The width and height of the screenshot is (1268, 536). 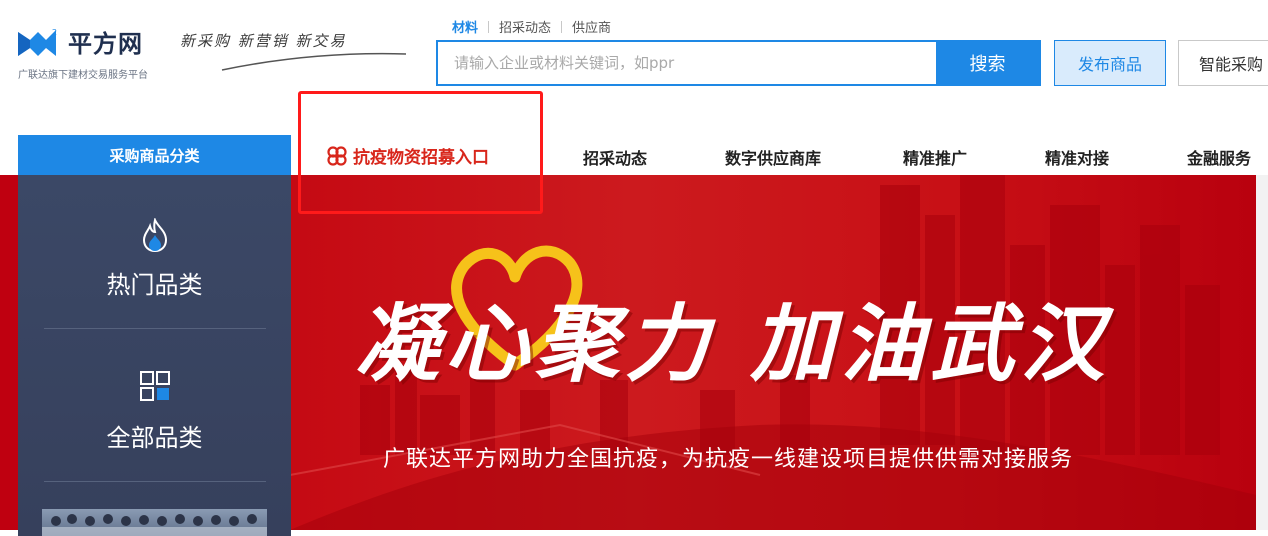 What do you see at coordinates (155, 386) in the screenshot?
I see `grid-icon` at bounding box center [155, 386].